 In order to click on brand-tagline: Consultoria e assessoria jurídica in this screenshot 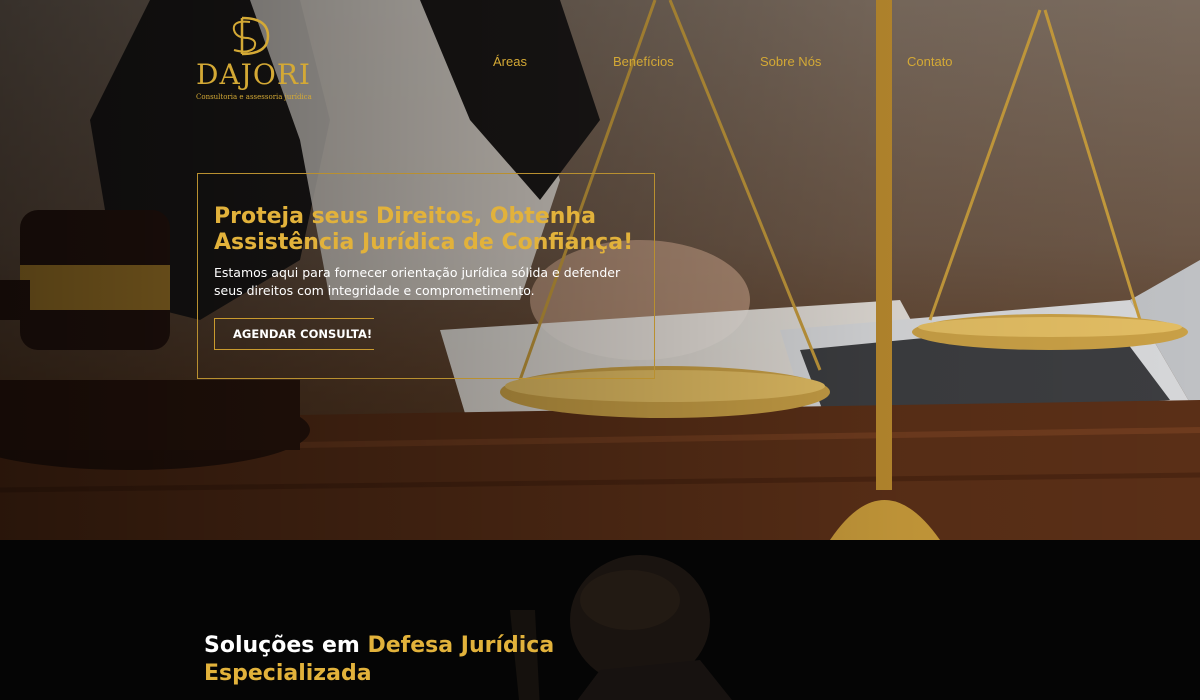, I will do `click(254, 97)`.